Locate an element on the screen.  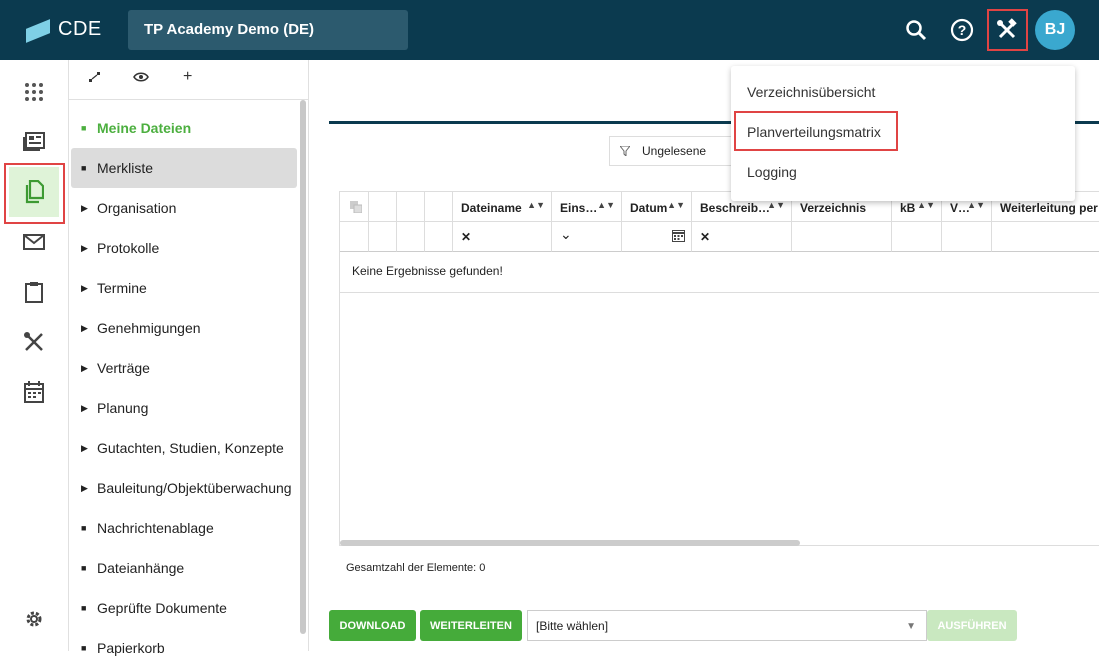
logo-mark-icon is located at coordinates (38, 30).